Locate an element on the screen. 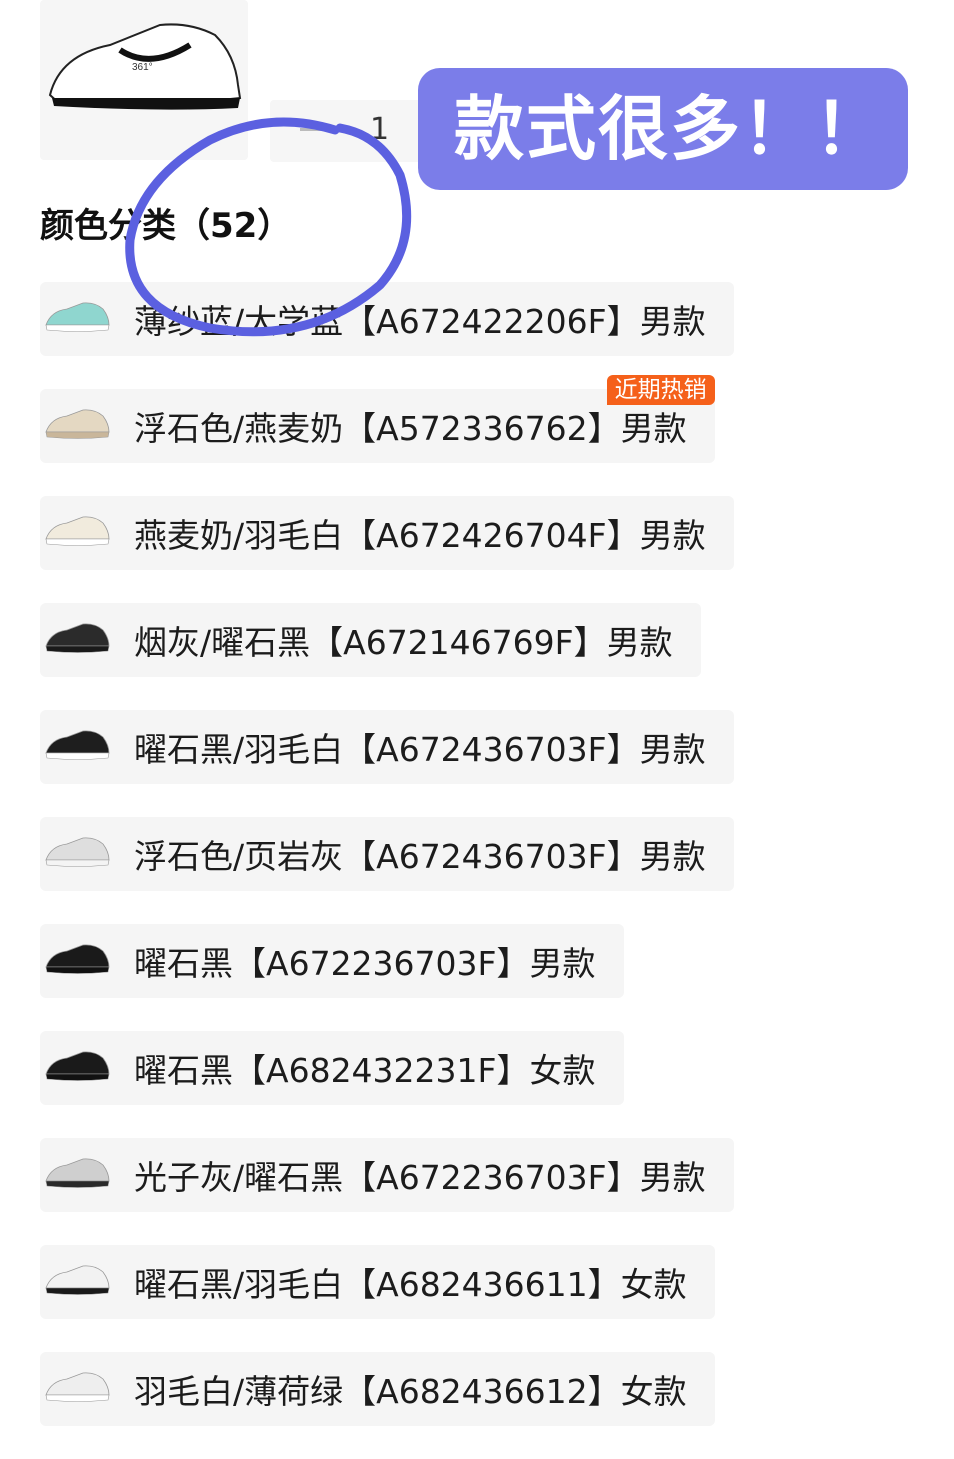  variant-item: 曜石黑【A682432231F】女款 is located at coordinates (332, 1068).